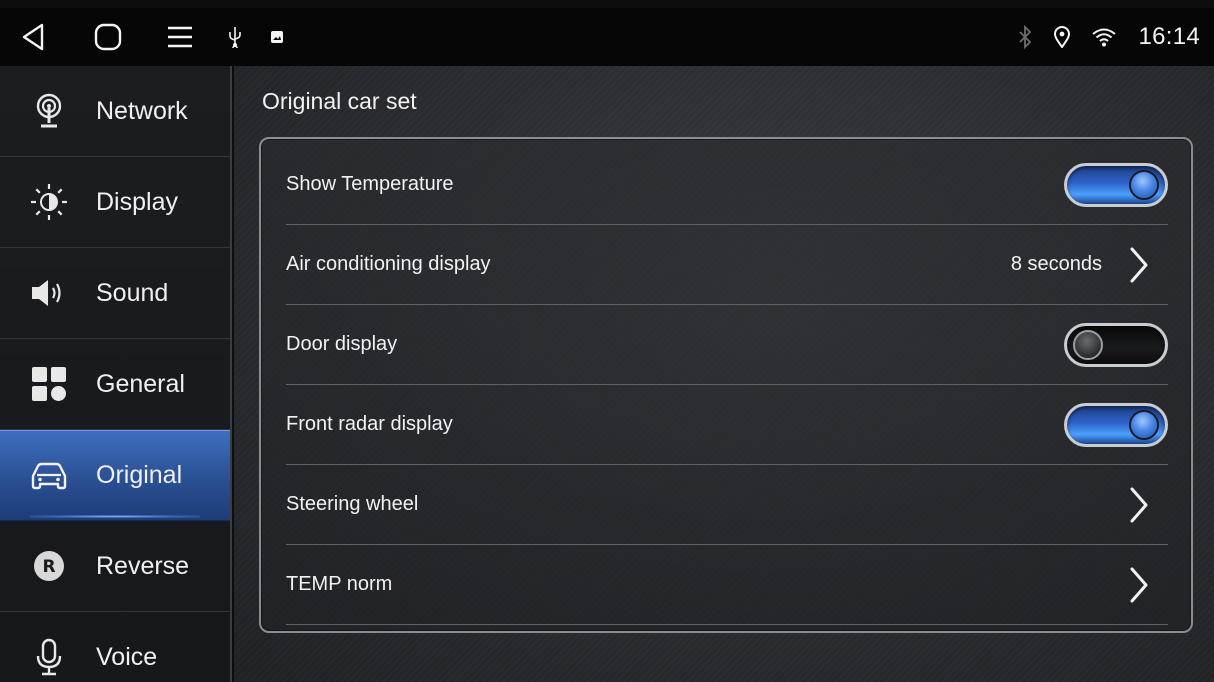 The width and height of the screenshot is (1214, 682). I want to click on show-temperature-toggle, so click(1116, 184).